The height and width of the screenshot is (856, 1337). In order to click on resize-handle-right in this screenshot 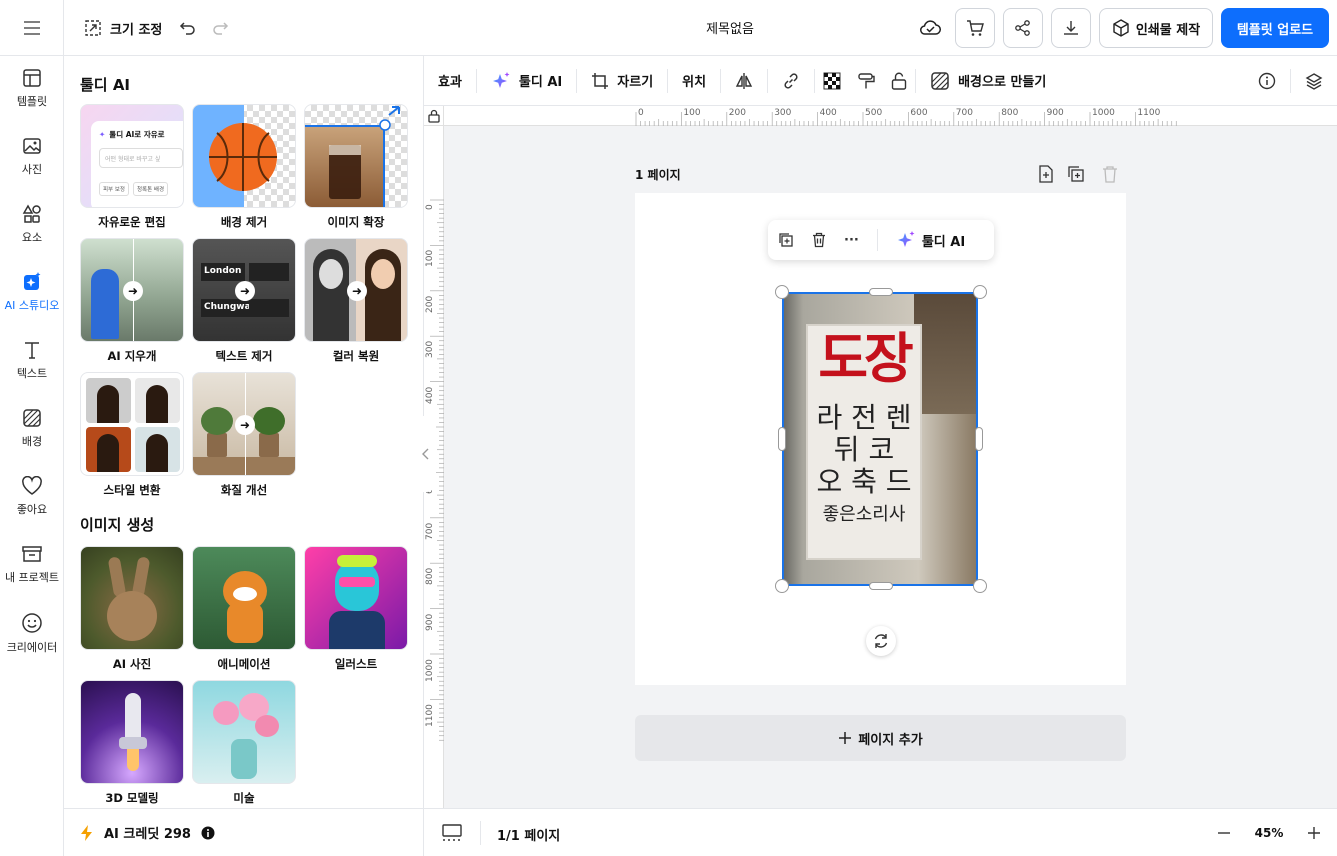, I will do `click(979, 439)`.